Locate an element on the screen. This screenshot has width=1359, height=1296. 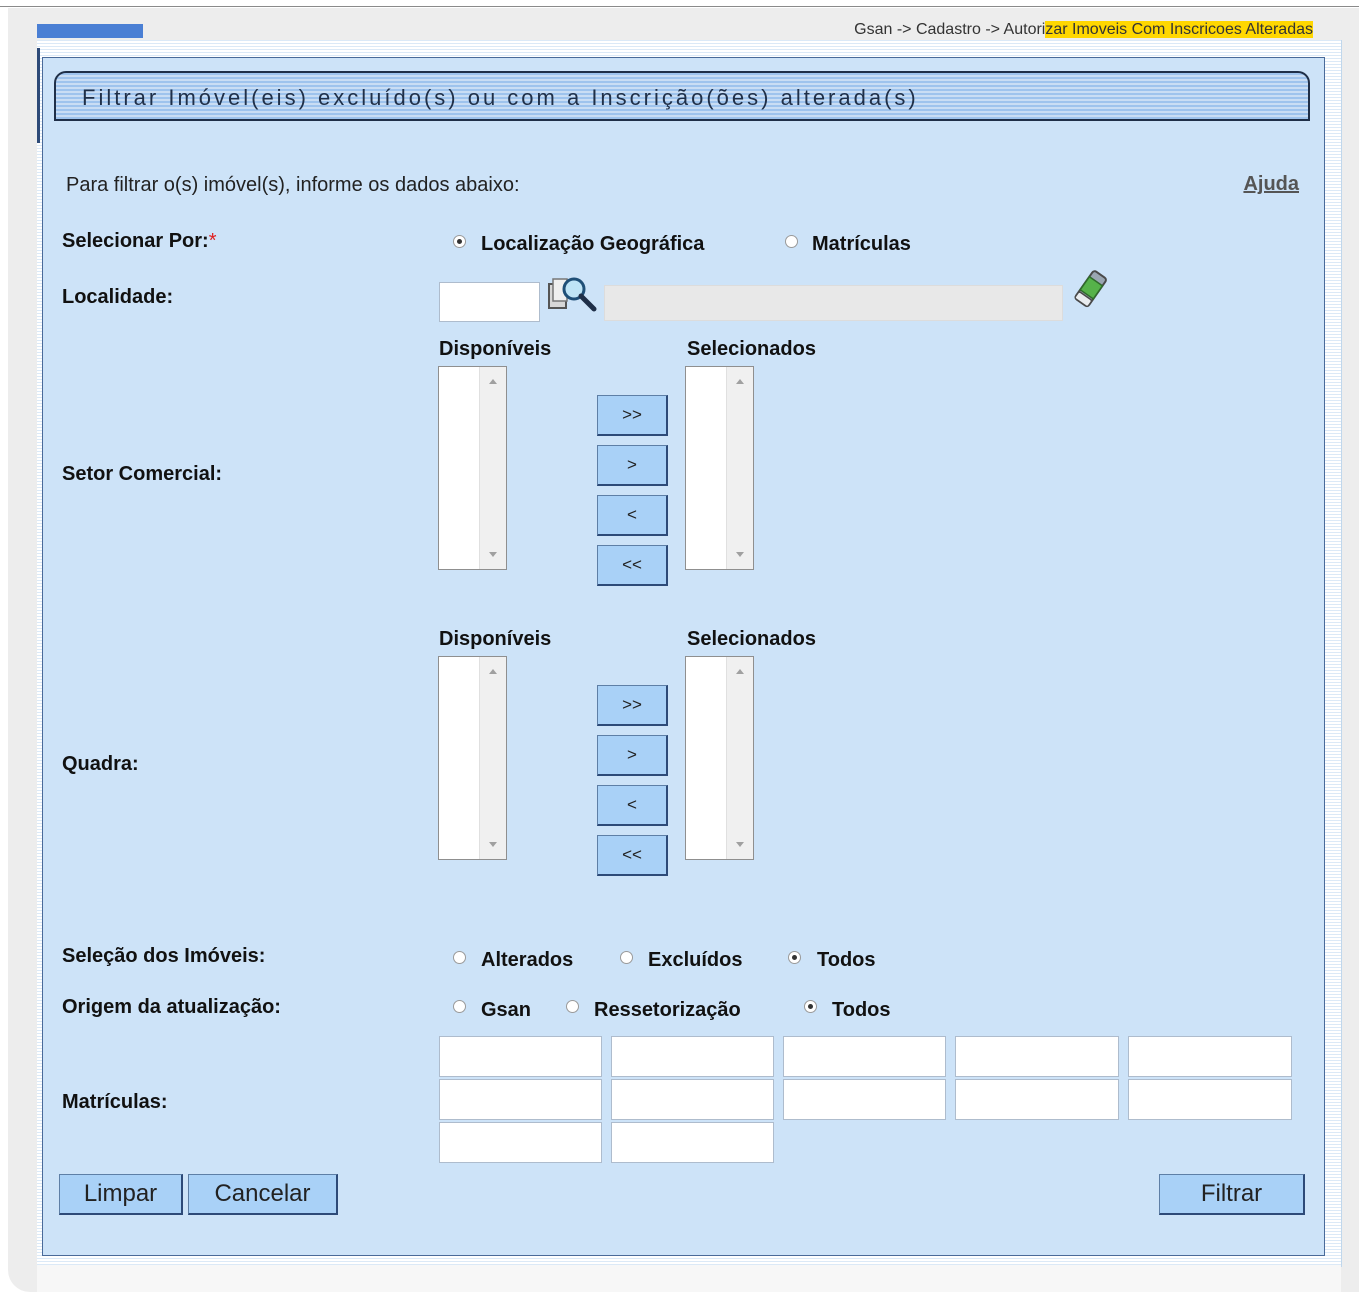
setor-move-all-left-button: << is located at coordinates (632, 565).